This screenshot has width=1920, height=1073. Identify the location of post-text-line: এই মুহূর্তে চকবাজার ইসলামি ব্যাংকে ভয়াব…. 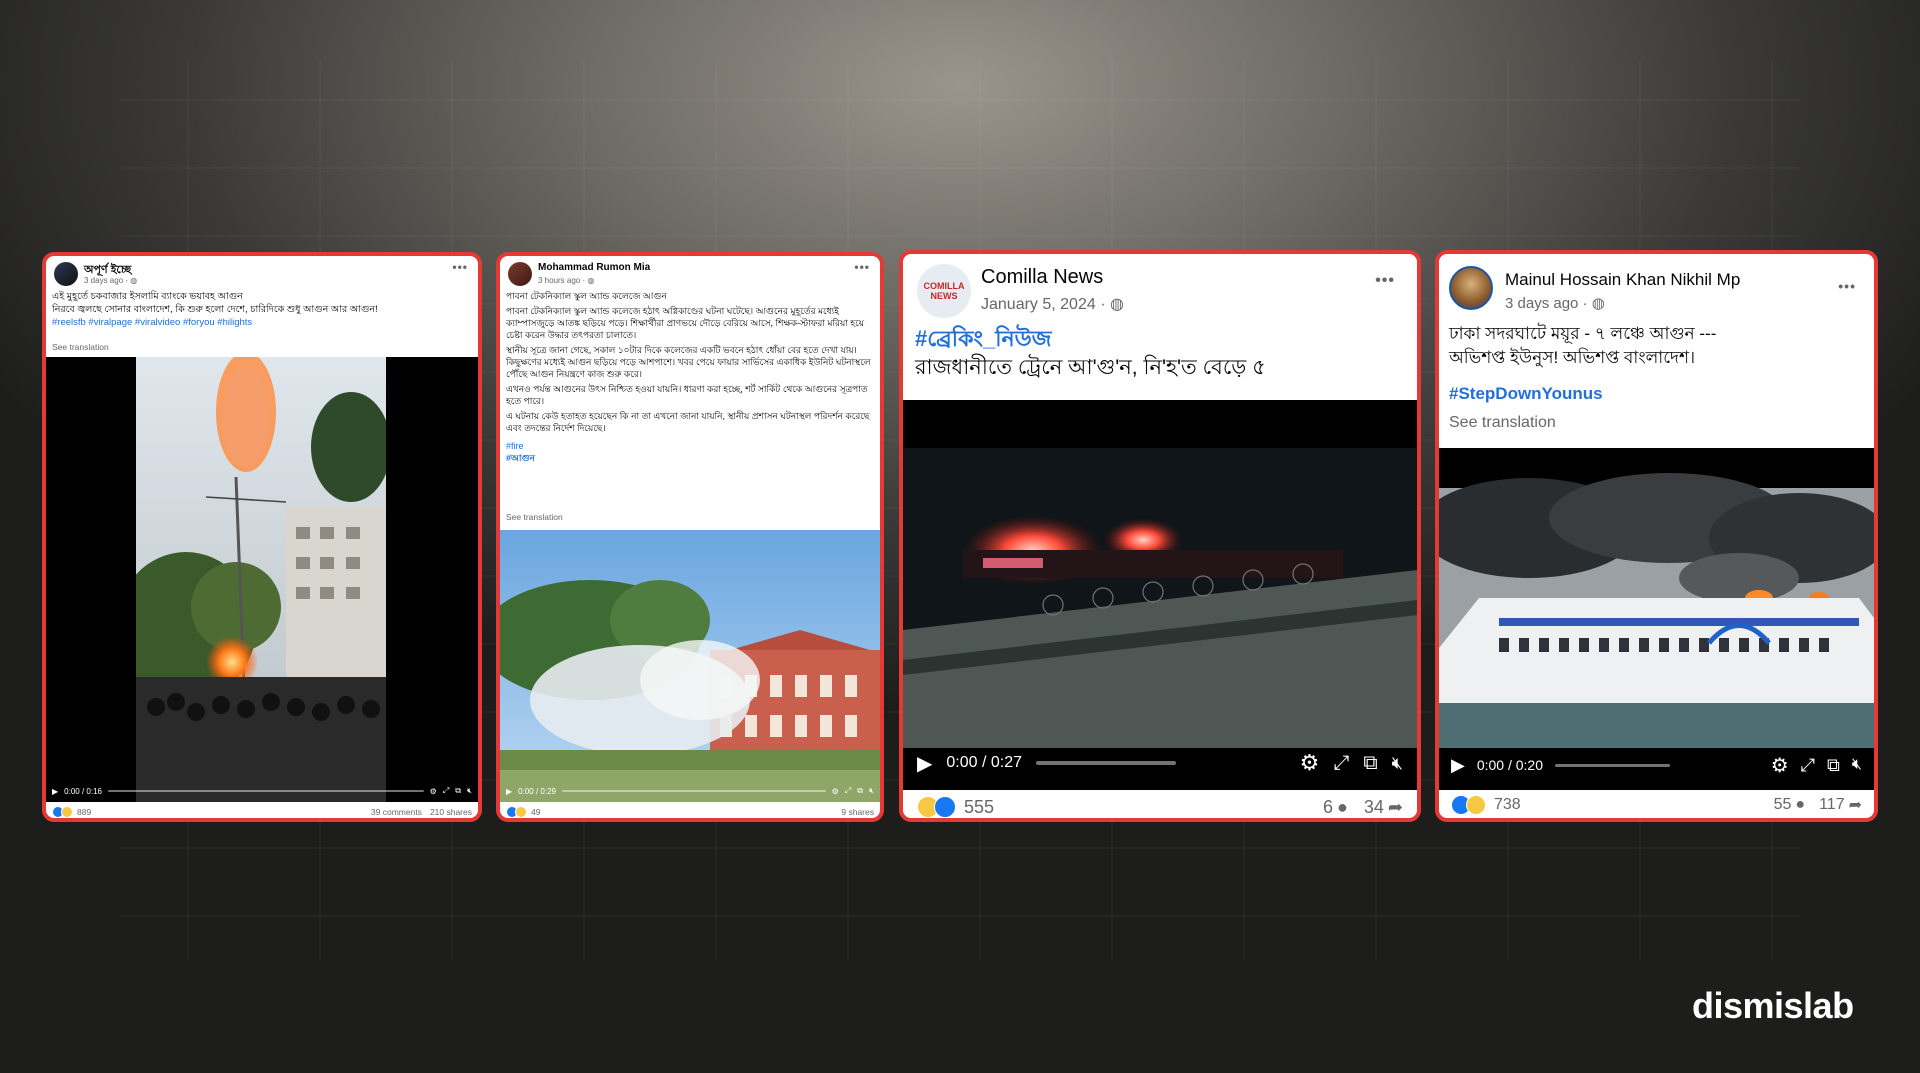
(147, 296).